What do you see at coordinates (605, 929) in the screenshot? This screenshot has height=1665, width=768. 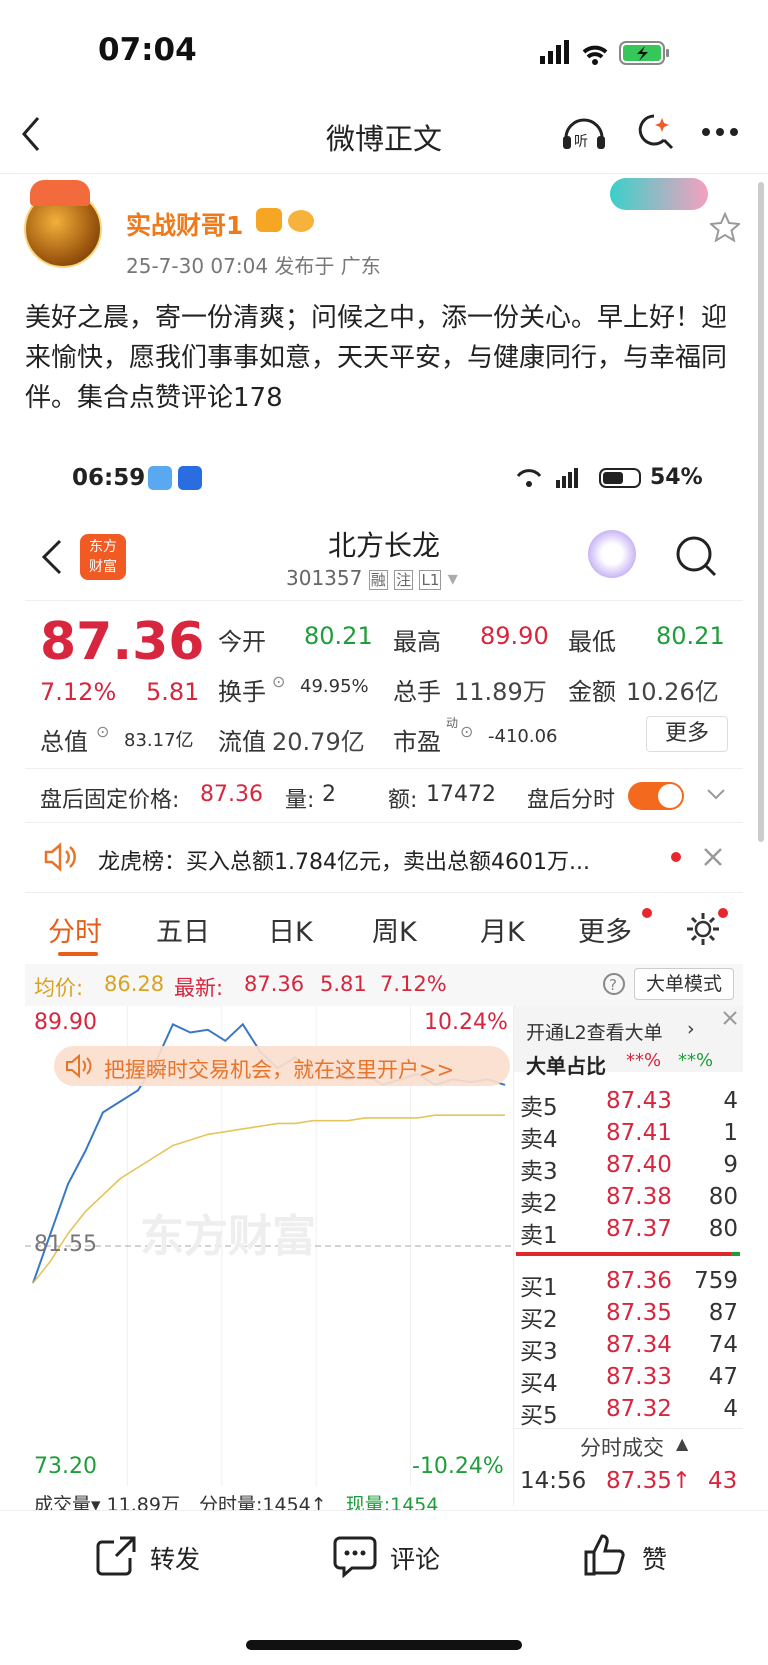 I see `tab-more: 更多` at bounding box center [605, 929].